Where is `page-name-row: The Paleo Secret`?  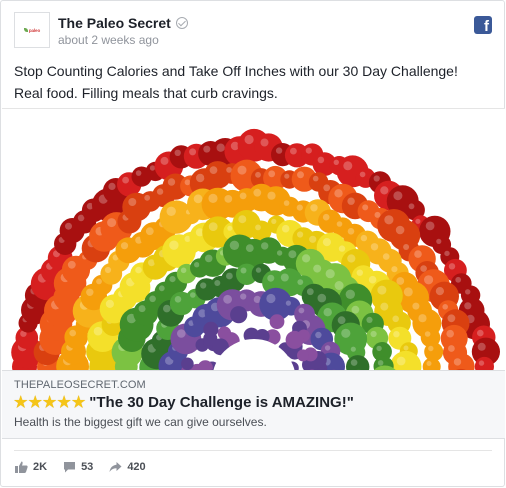
page-name-row: The Paleo Secret is located at coordinates (123, 23).